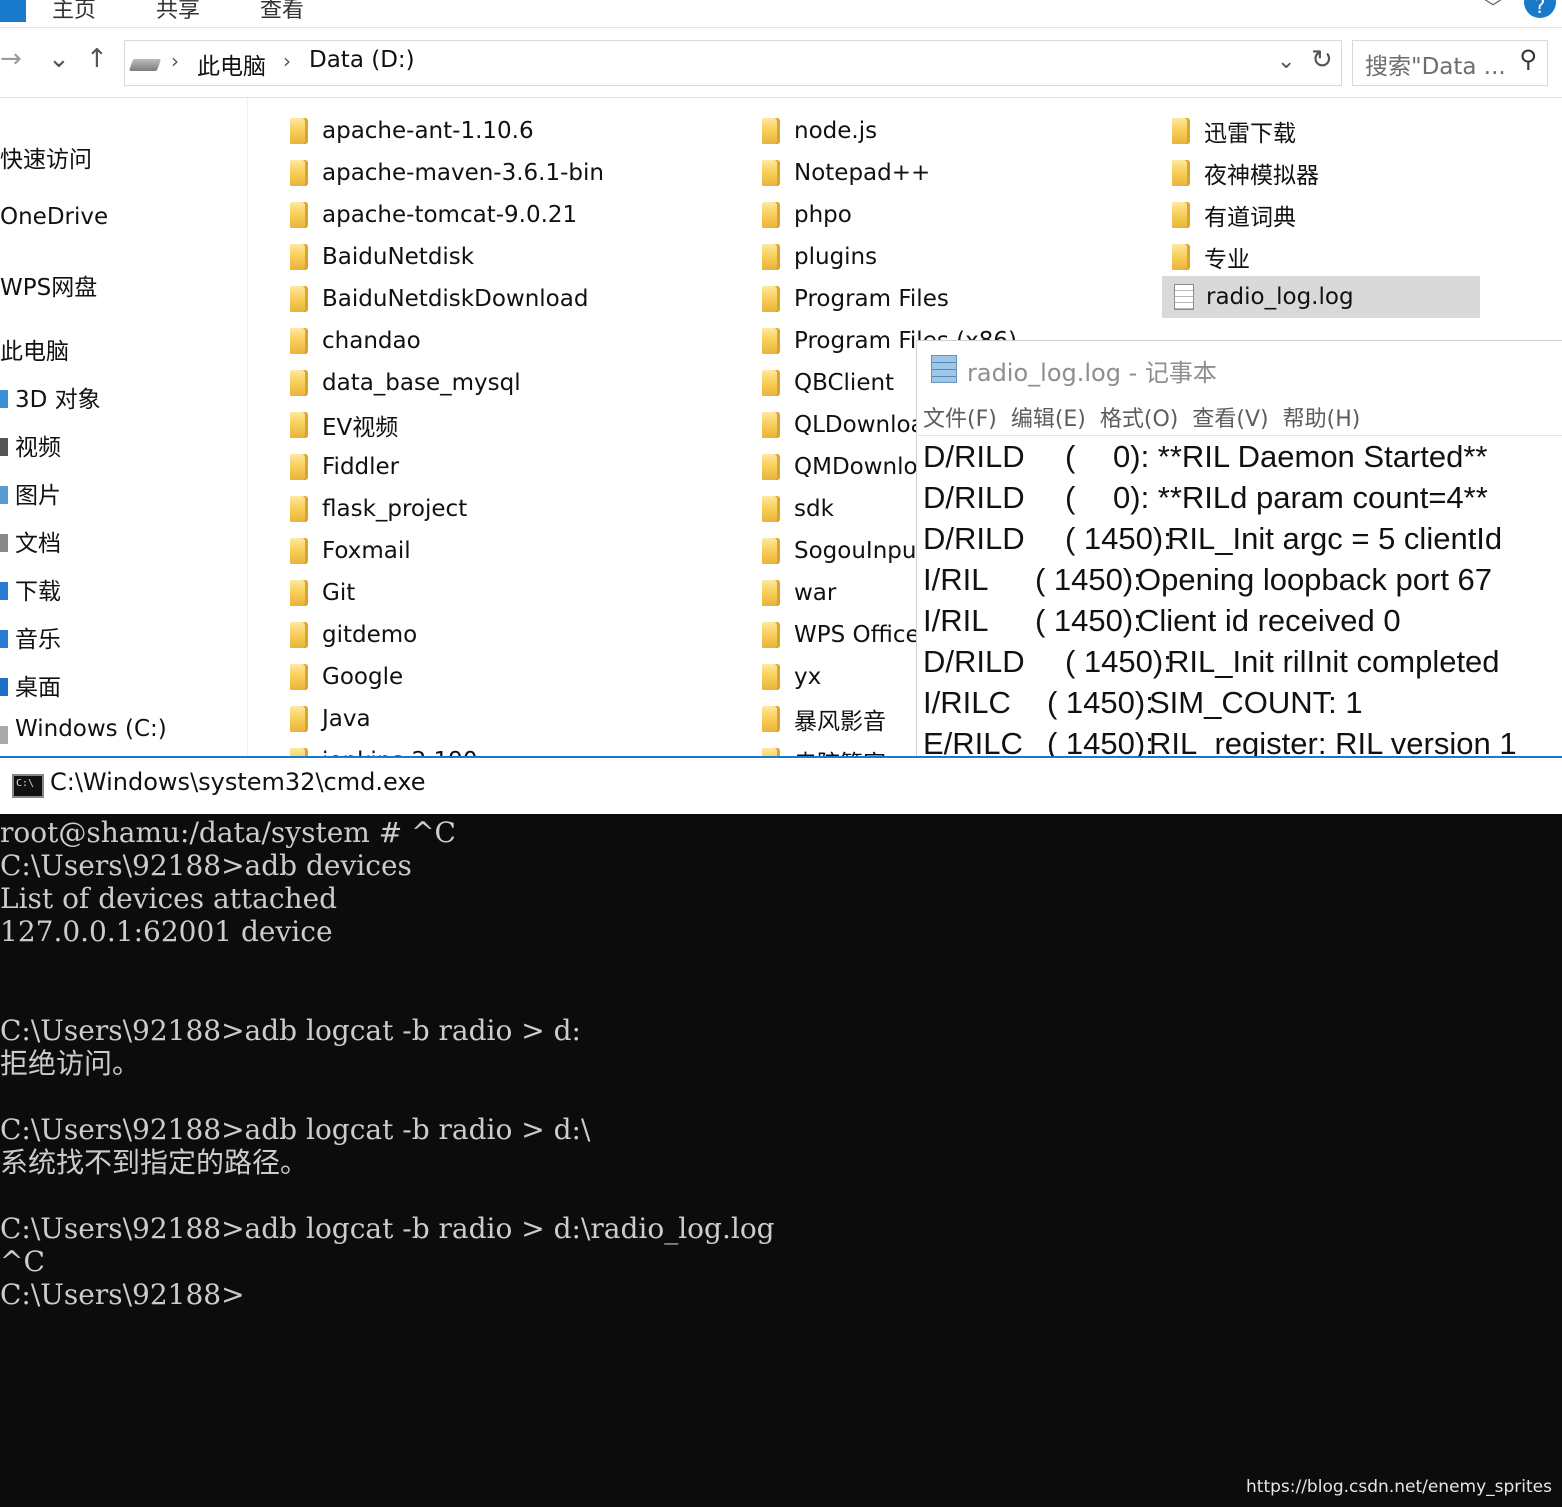  Describe the element at coordinates (1139, 418) in the screenshot. I see `menu-format: 格式(O)` at that location.